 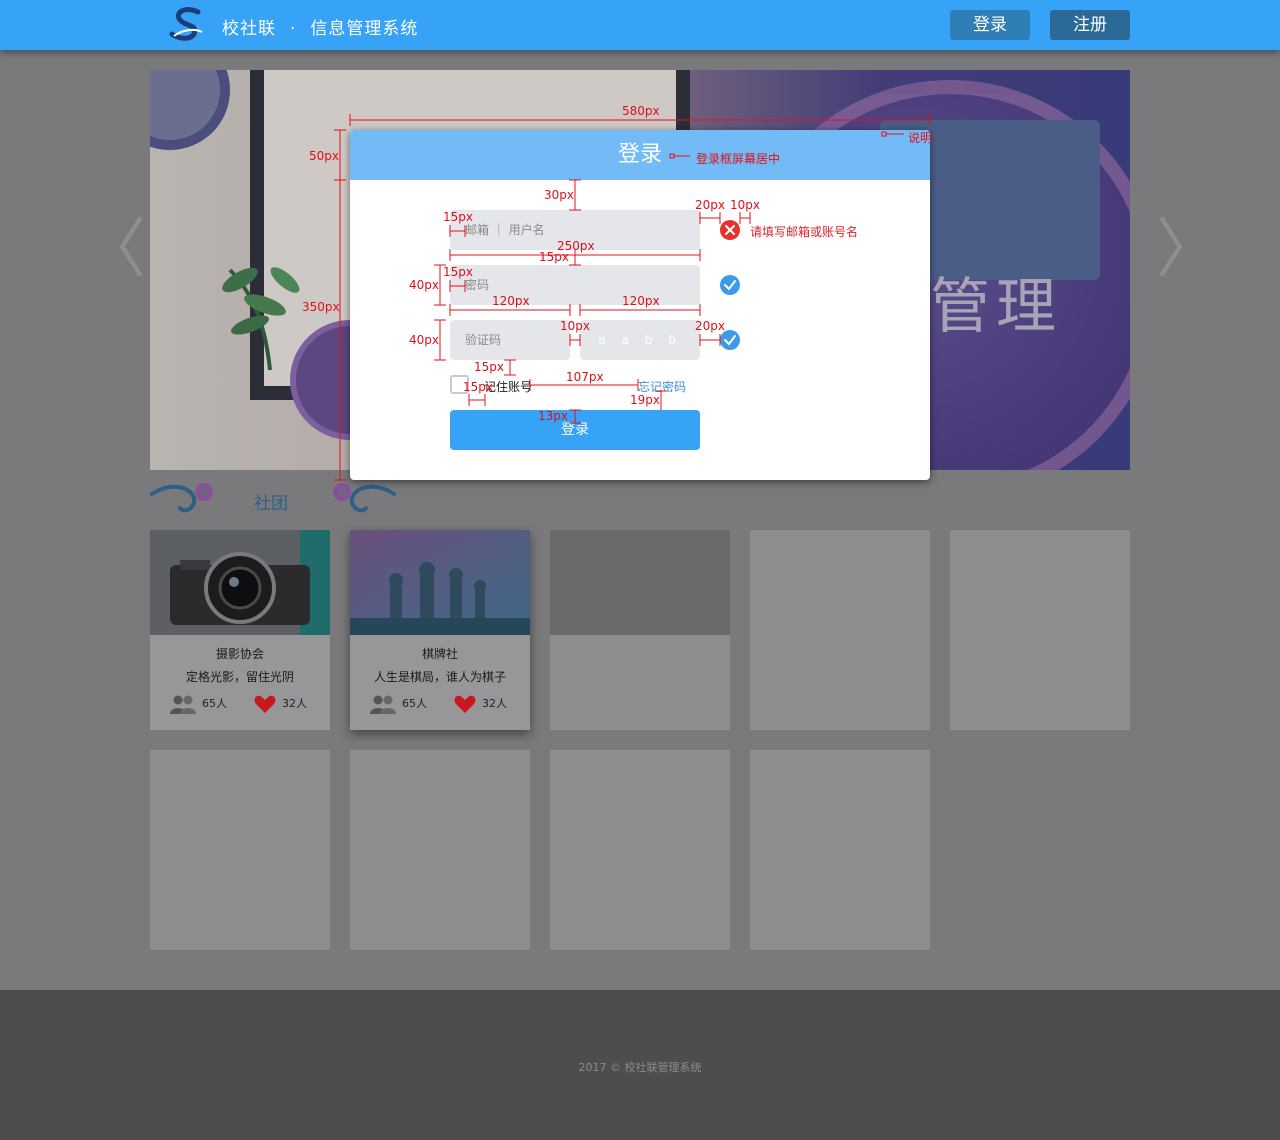 What do you see at coordinates (190, 110) in the screenshot?
I see `banner-decoration` at bounding box center [190, 110].